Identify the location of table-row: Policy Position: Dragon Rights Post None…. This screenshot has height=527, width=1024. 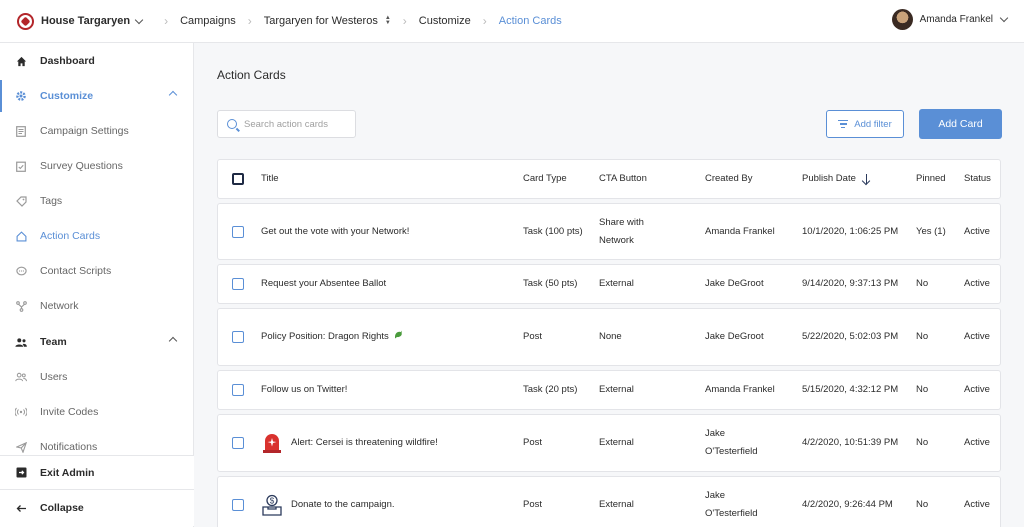
(609, 337).